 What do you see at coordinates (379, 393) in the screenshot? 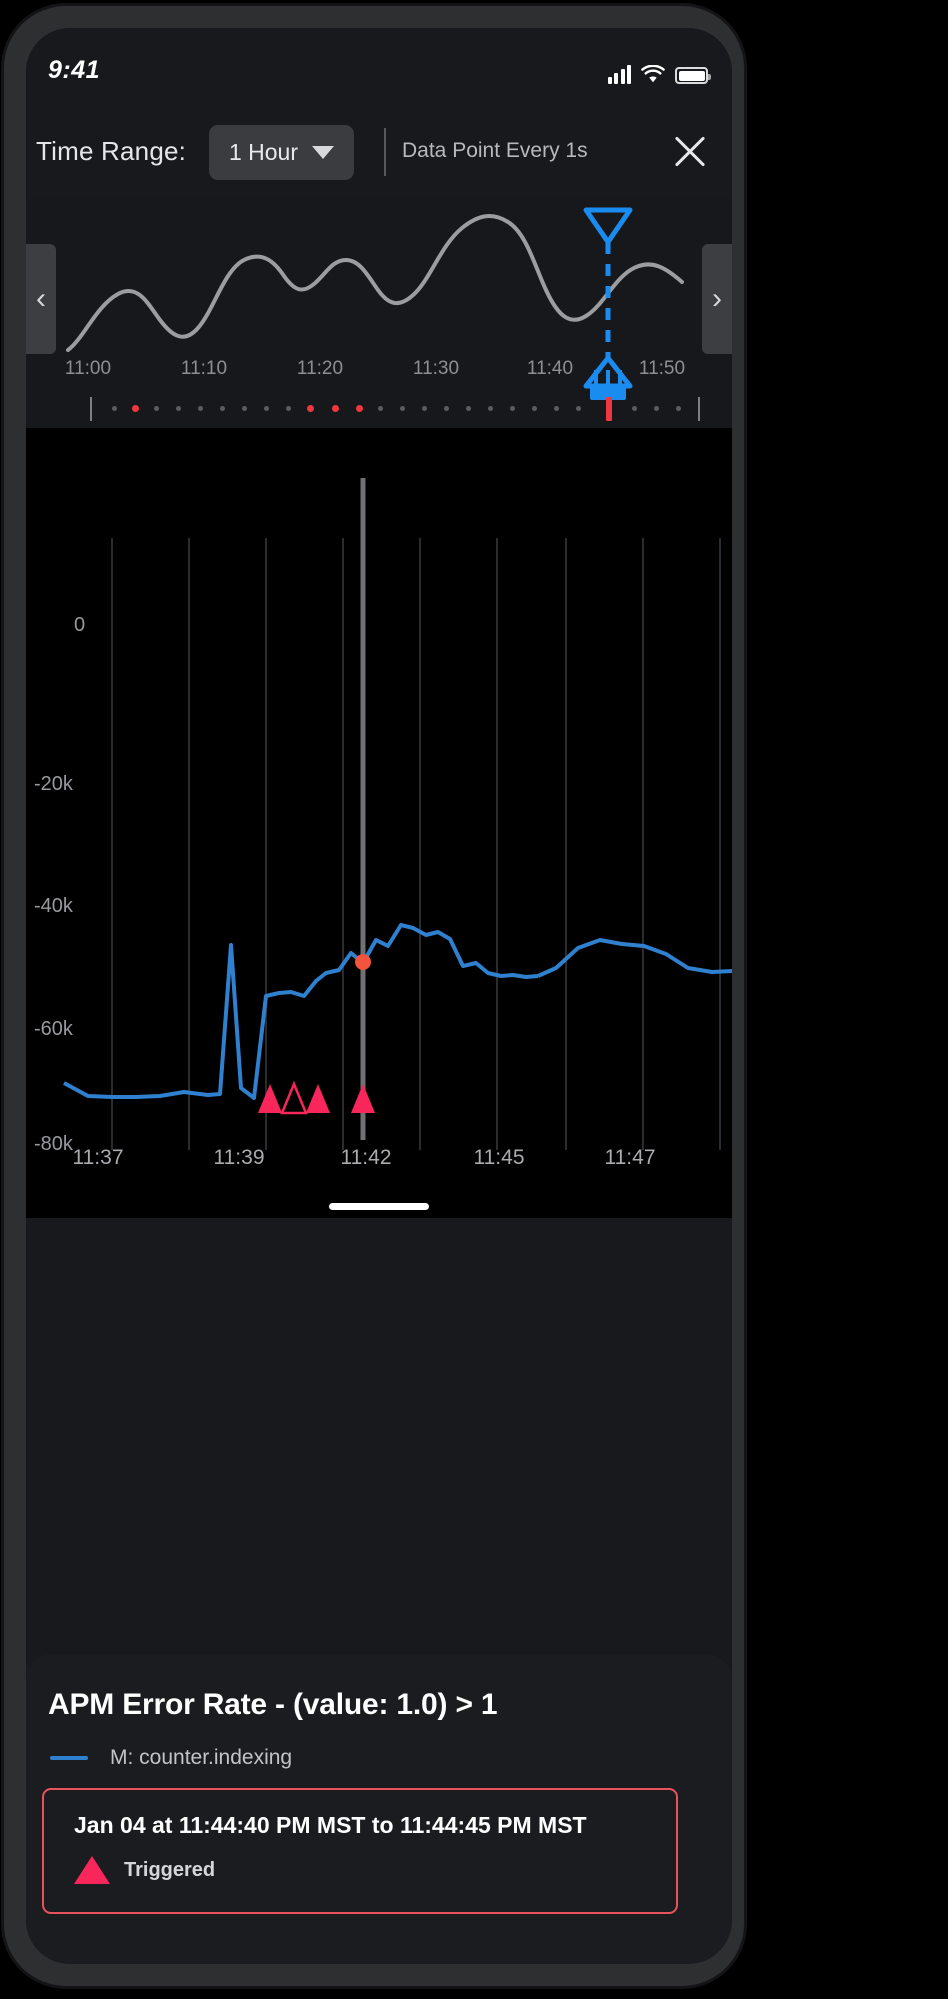
I see `navigator-axis: 11:00 11:10 11:20 11:30 11:40 11:50` at bounding box center [379, 393].